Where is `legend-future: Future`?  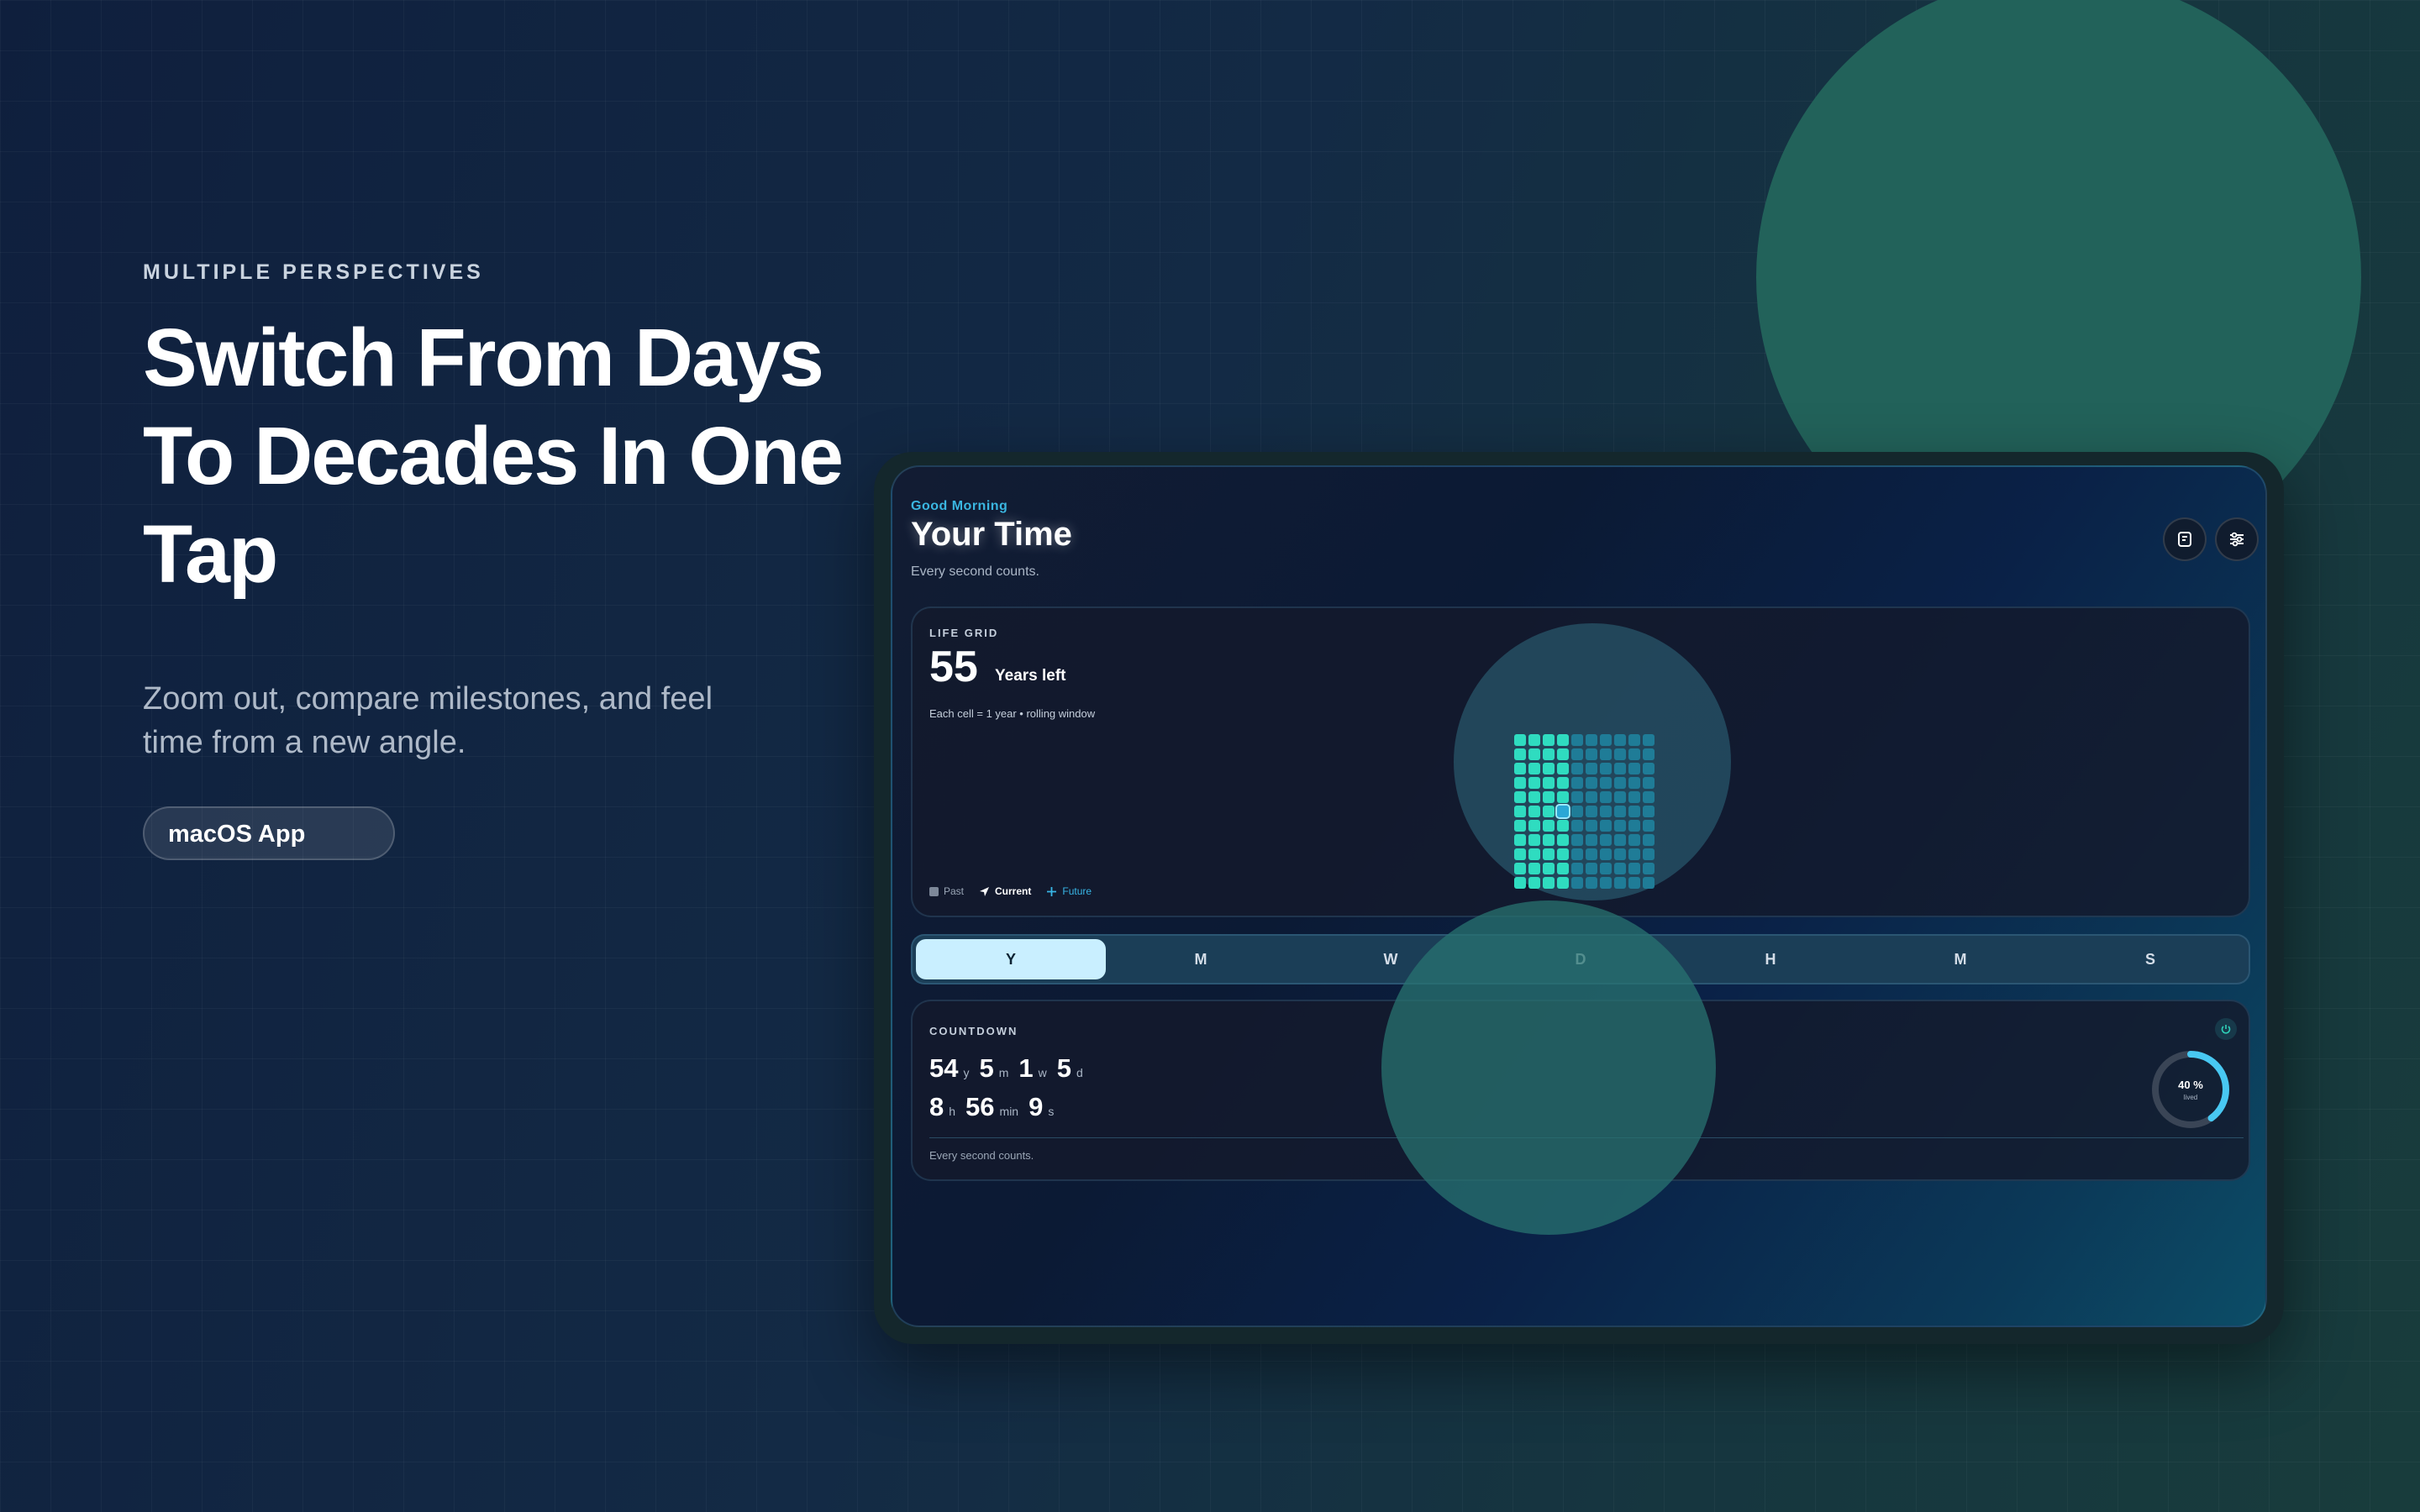
legend-future: Future is located at coordinates (1069, 891).